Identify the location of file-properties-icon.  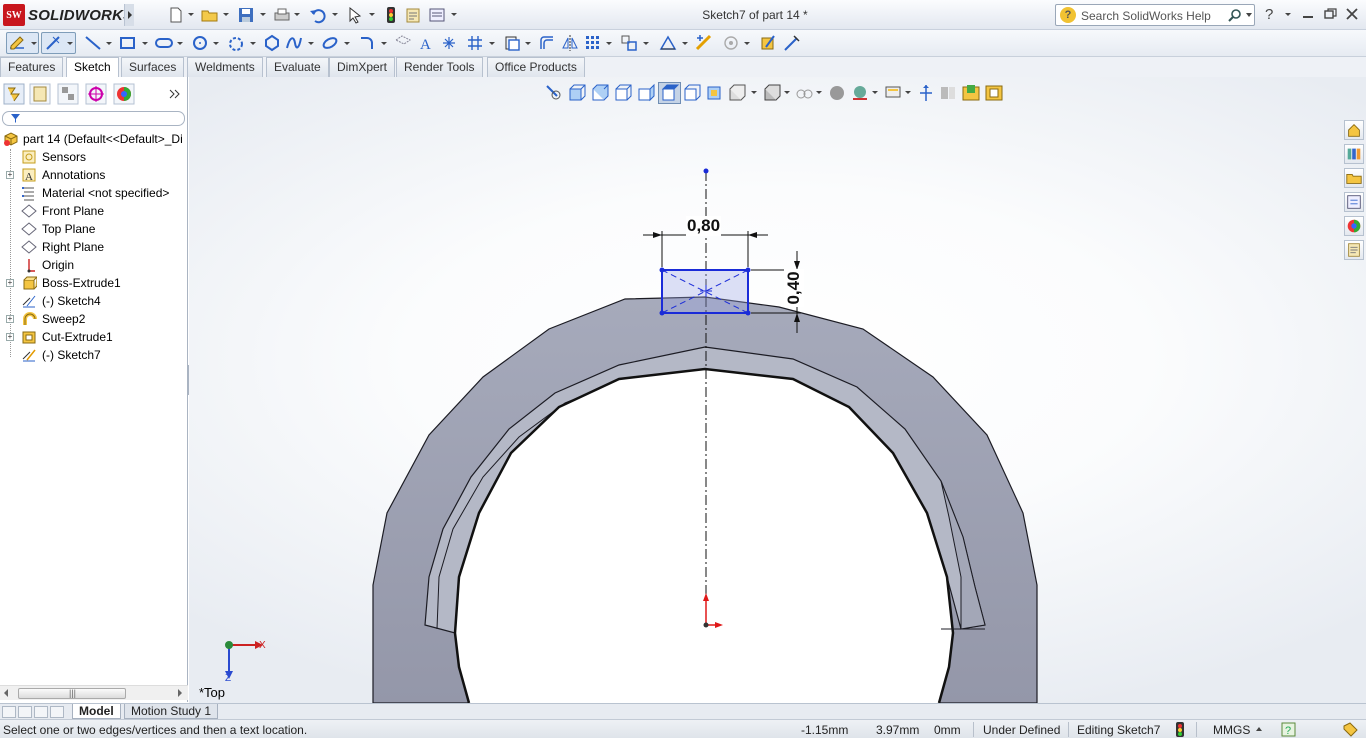
(413, 15).